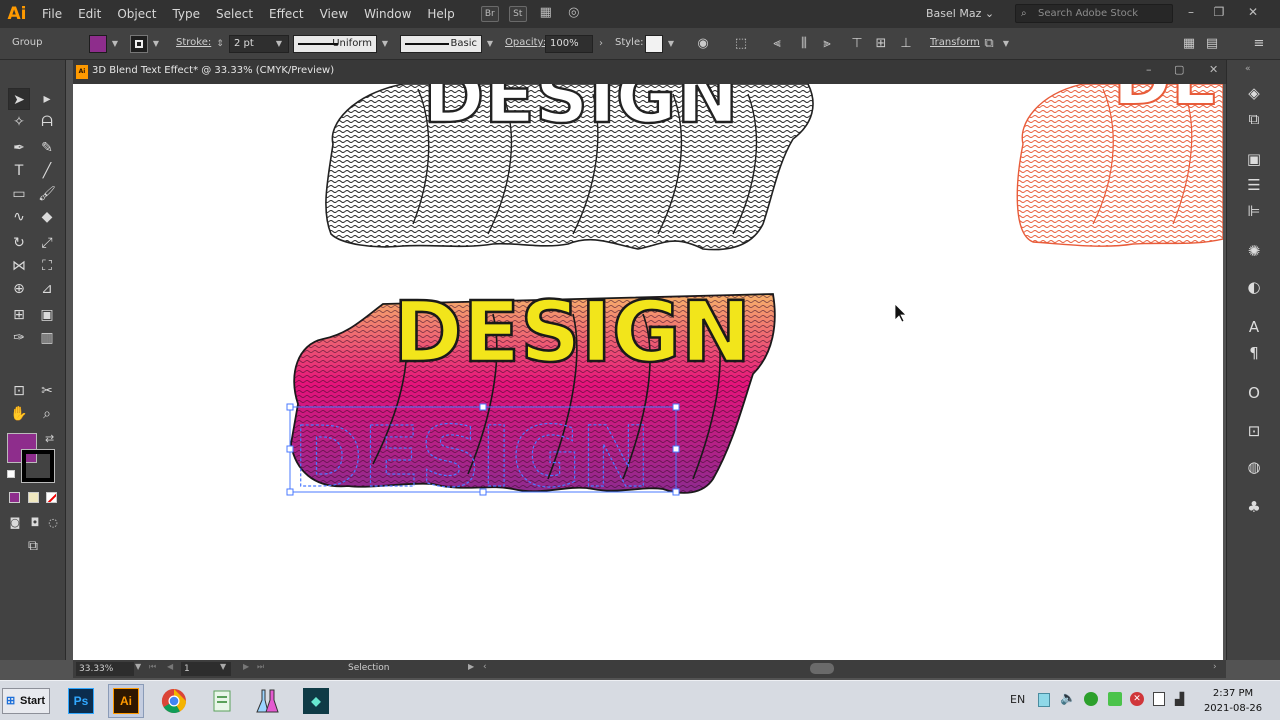  What do you see at coordinates (955, 42) in the screenshot?
I see `transform-link: Transform` at bounding box center [955, 42].